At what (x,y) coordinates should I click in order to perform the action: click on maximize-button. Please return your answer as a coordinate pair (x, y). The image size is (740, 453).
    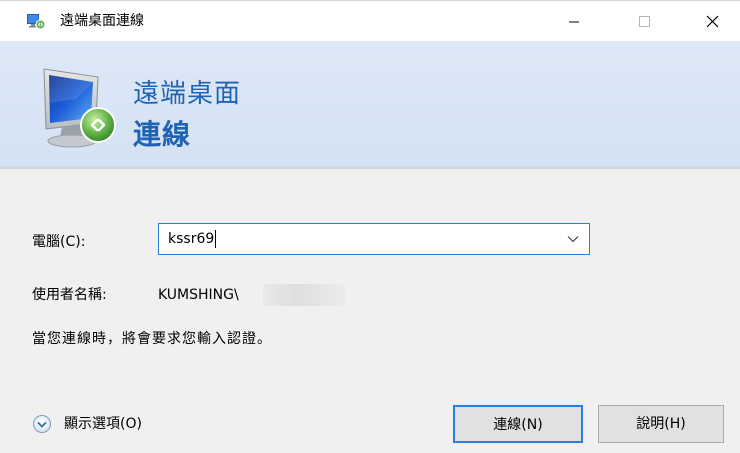
    Looking at the image, I should click on (644, 21).